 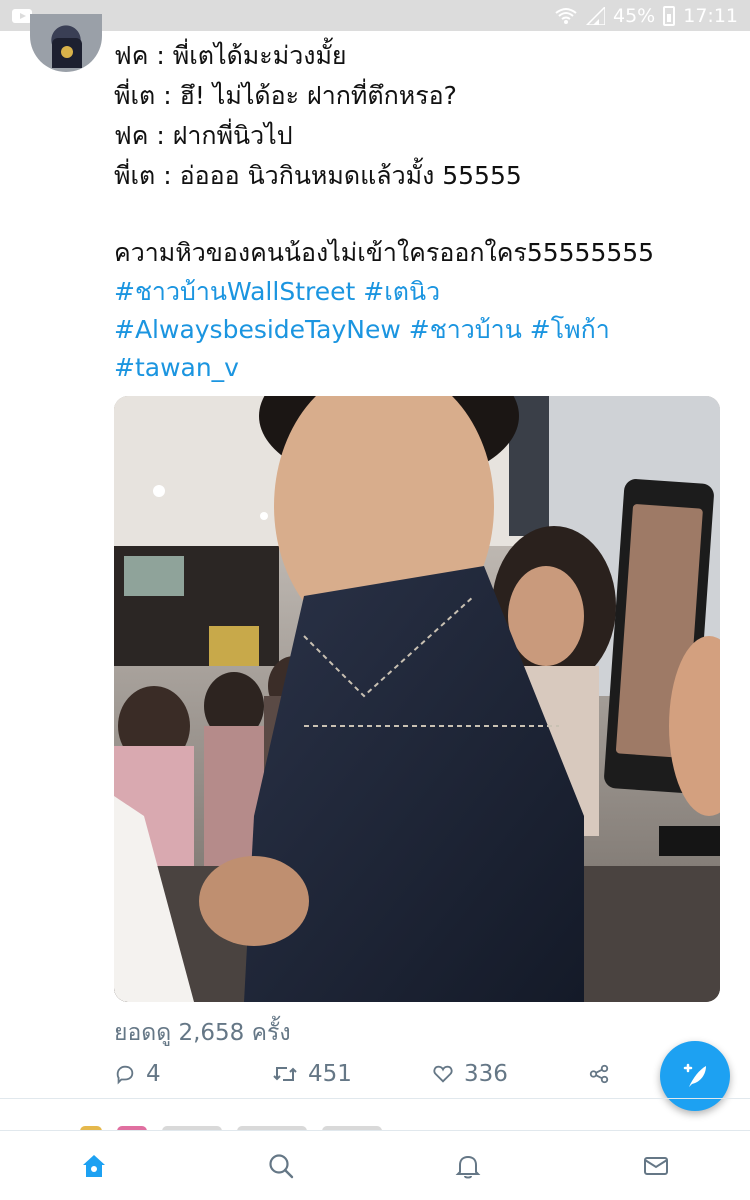 What do you see at coordinates (176, 367) in the screenshot?
I see `hashtag-link: #tawan_v` at bounding box center [176, 367].